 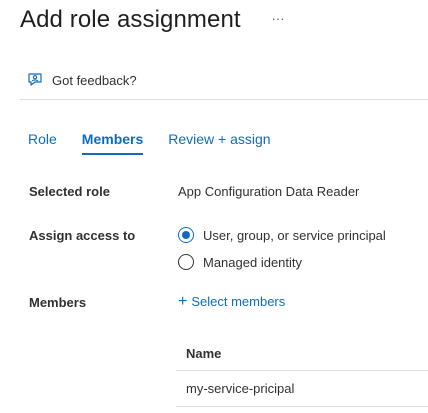 I want to click on radio-checked-icon, so click(x=186, y=235).